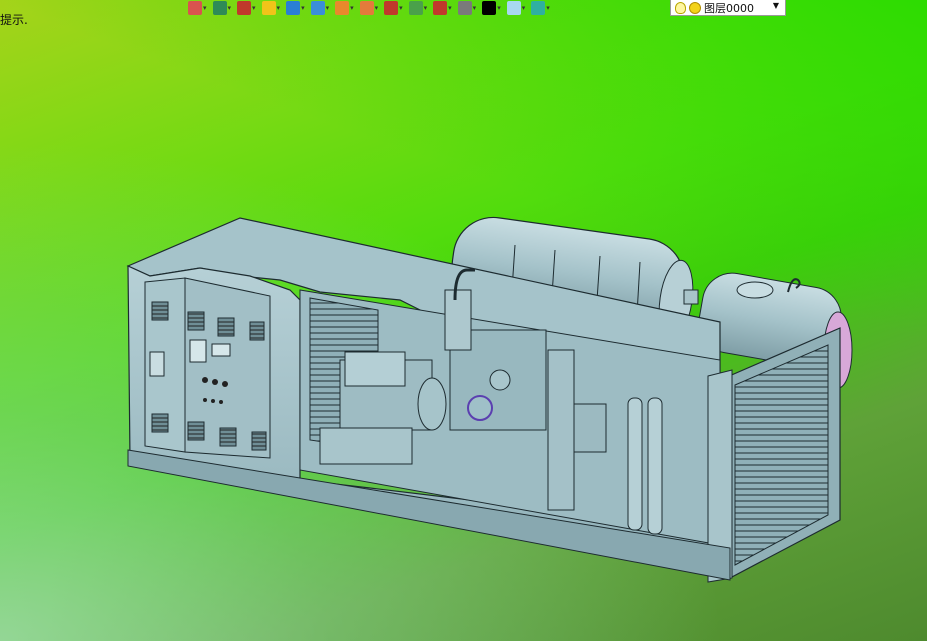 This screenshot has height=641, width=927. What do you see at coordinates (440, 8) in the screenshot?
I see `frame-icon` at bounding box center [440, 8].